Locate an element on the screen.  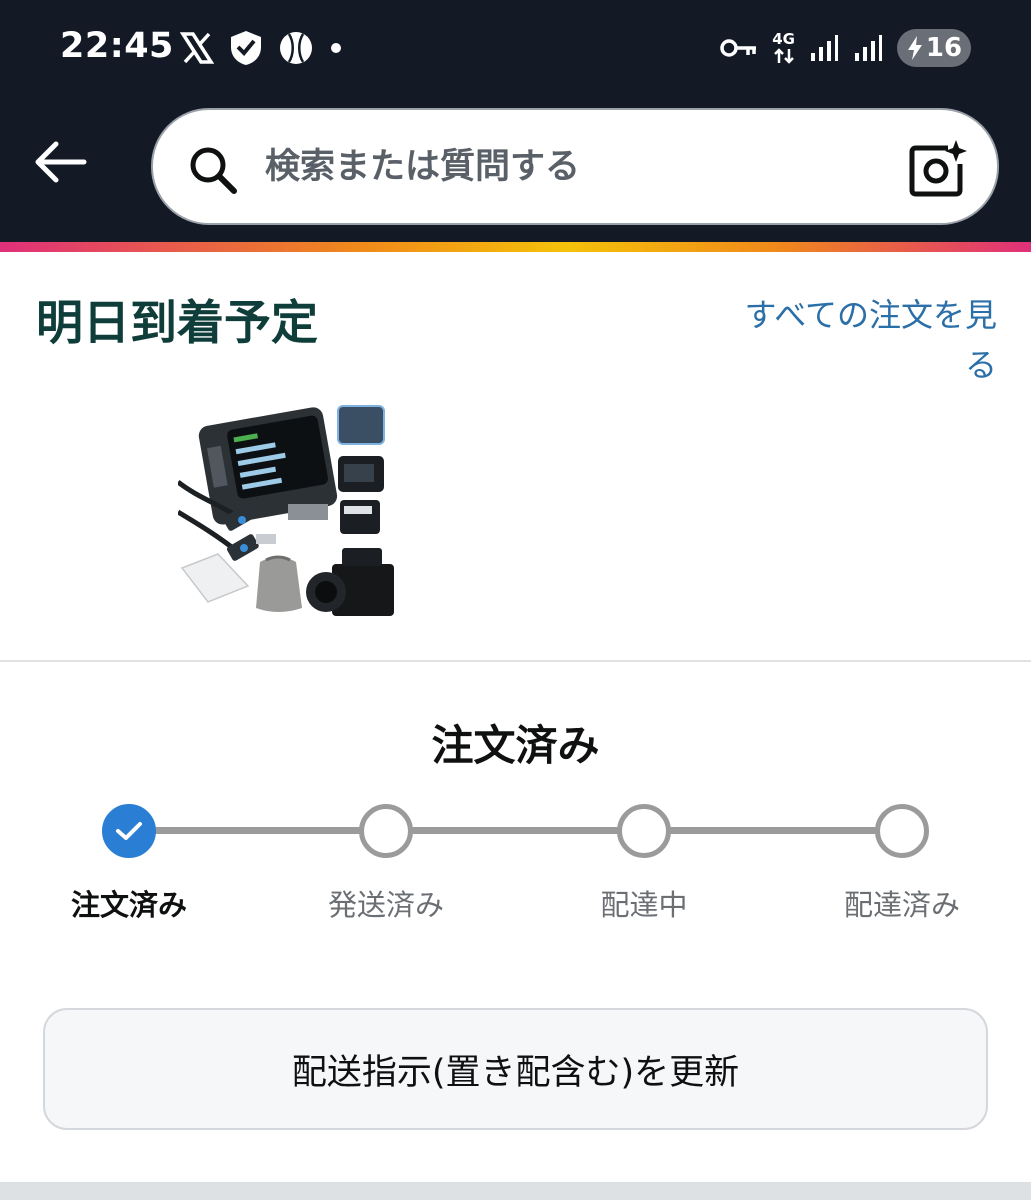
section-divider is located at coordinates (515, 661).